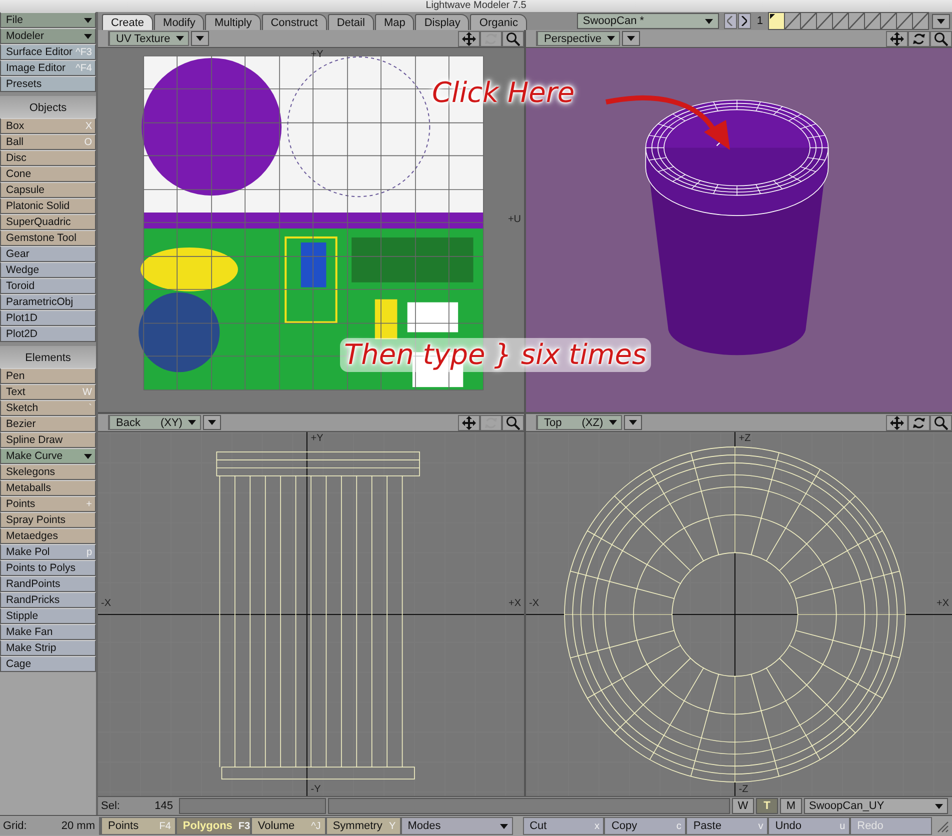 The width and height of the screenshot is (952, 836). Describe the element at coordinates (48, 126) in the screenshot. I see `tool-button: Box X` at that location.